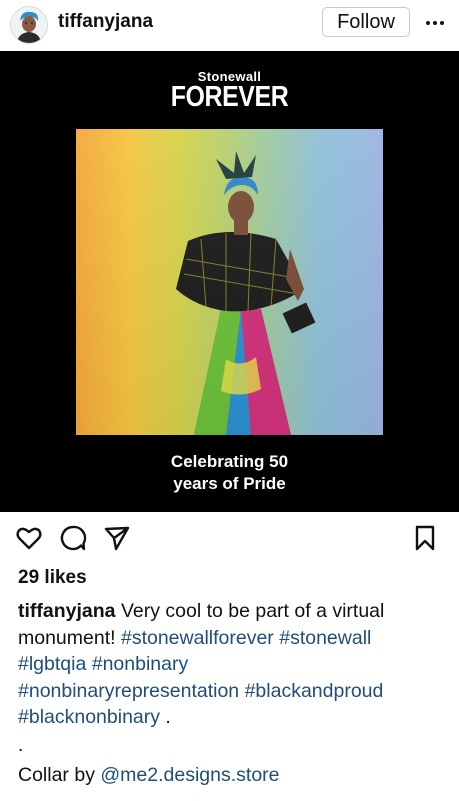 This screenshot has width=459, height=801. Describe the element at coordinates (314, 691) in the screenshot. I see `hashtag-link: #blackandproud` at that location.